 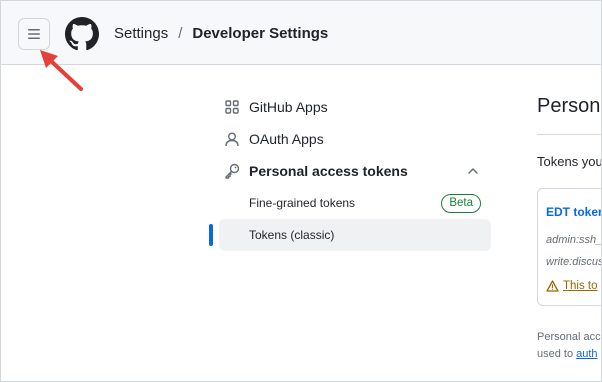 I want to click on token-warning-text: This to, so click(x=580, y=286).